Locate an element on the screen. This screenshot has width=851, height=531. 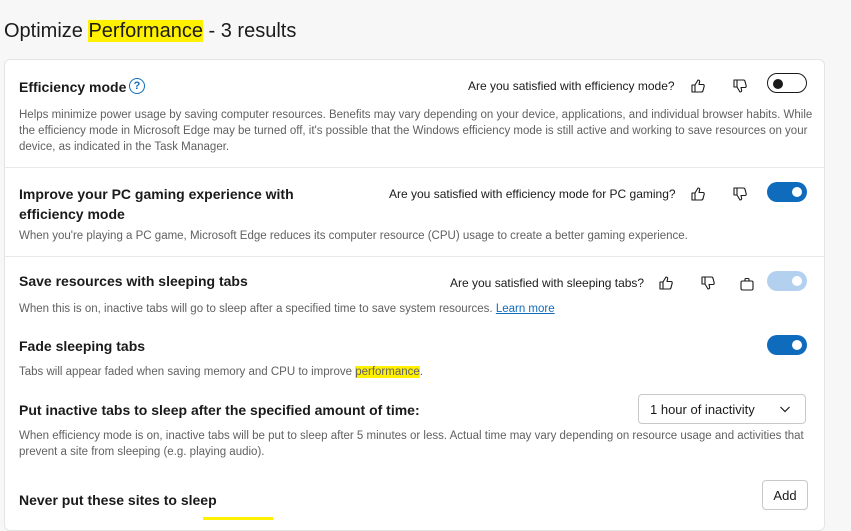
results-count: - 3 results is located at coordinates (249, 31).